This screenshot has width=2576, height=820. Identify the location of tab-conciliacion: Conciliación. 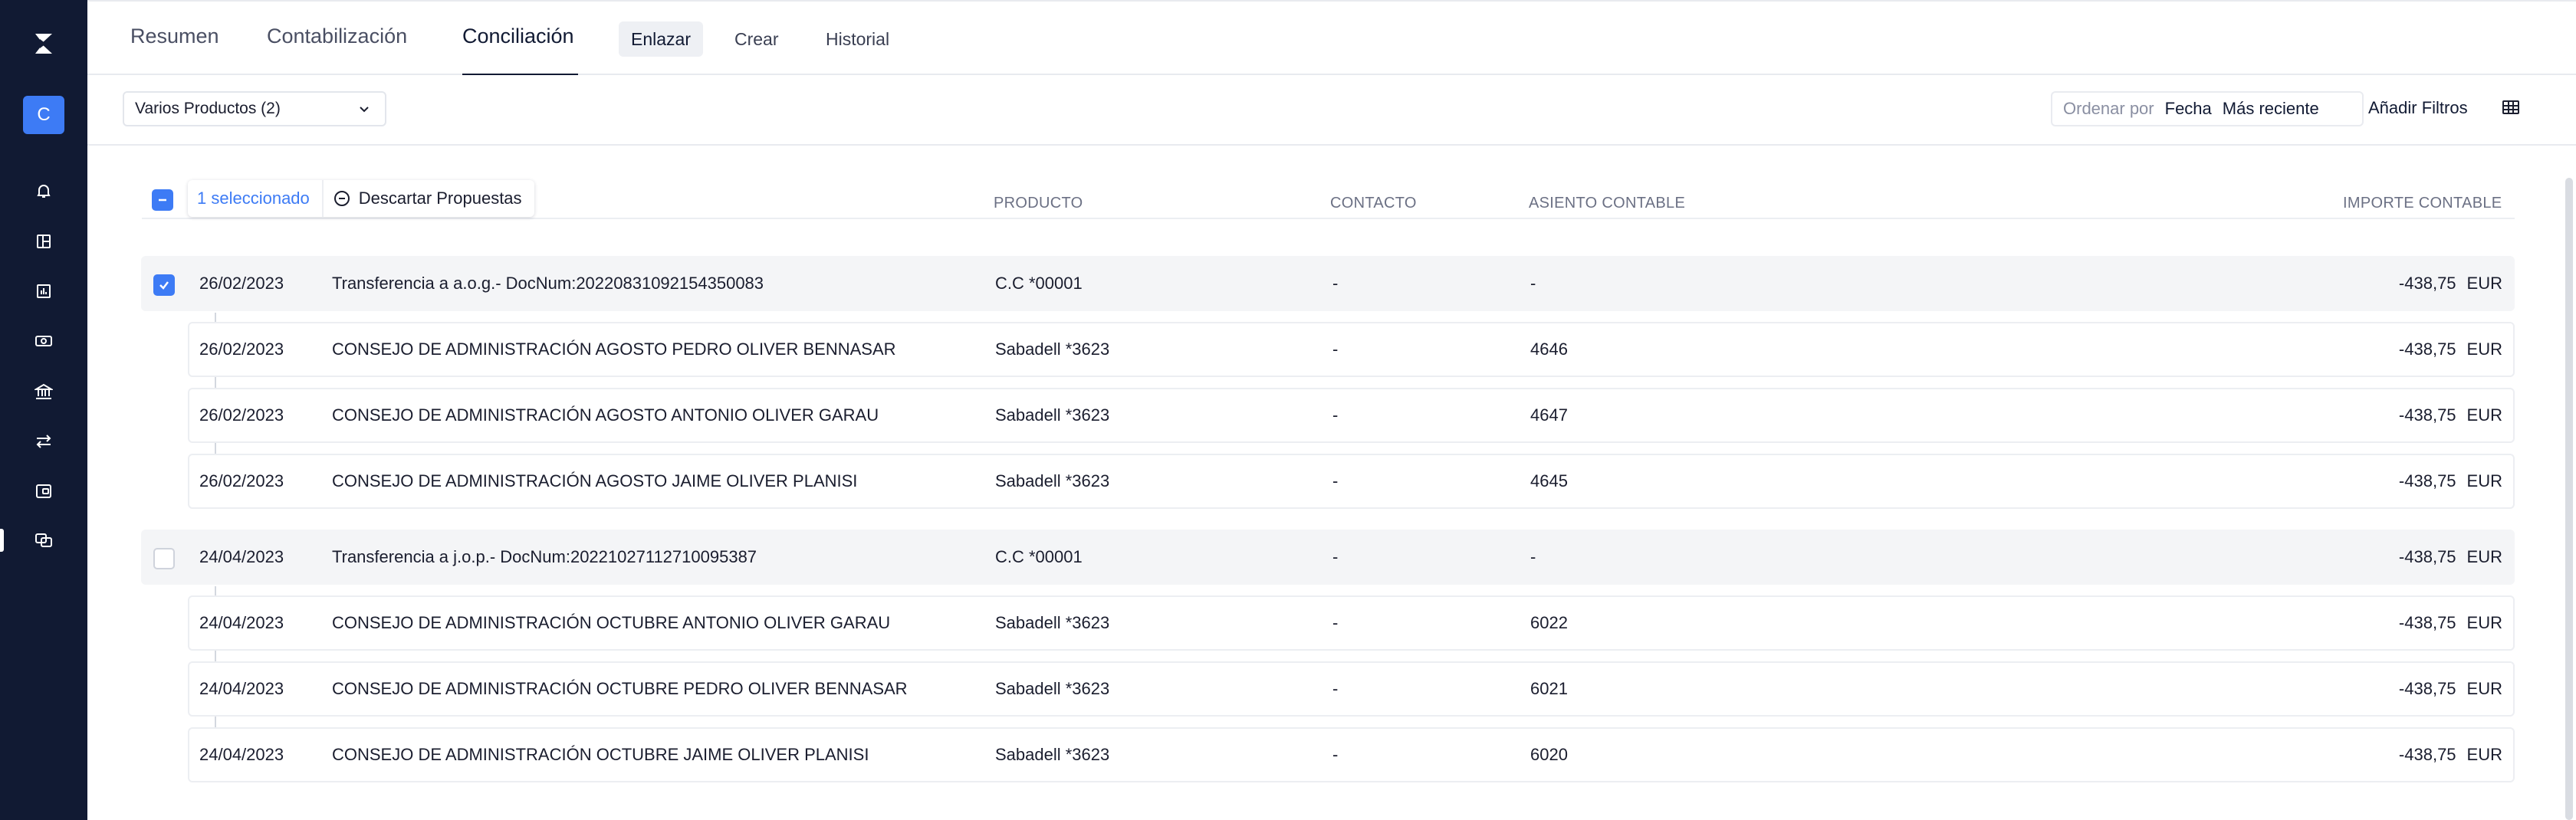
(518, 36).